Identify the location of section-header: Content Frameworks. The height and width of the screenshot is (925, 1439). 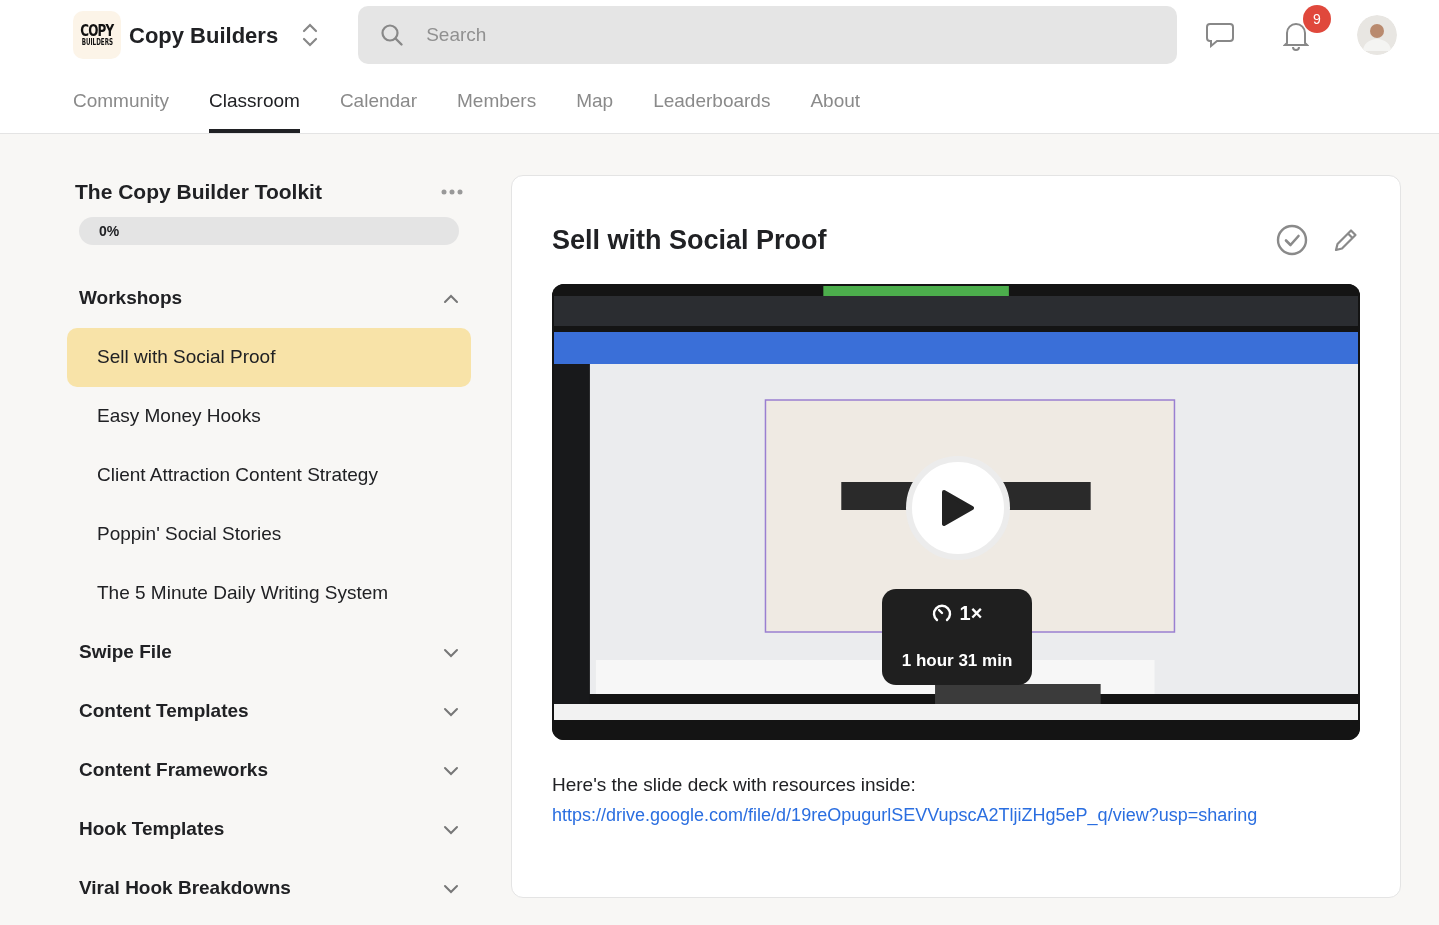
(269, 770).